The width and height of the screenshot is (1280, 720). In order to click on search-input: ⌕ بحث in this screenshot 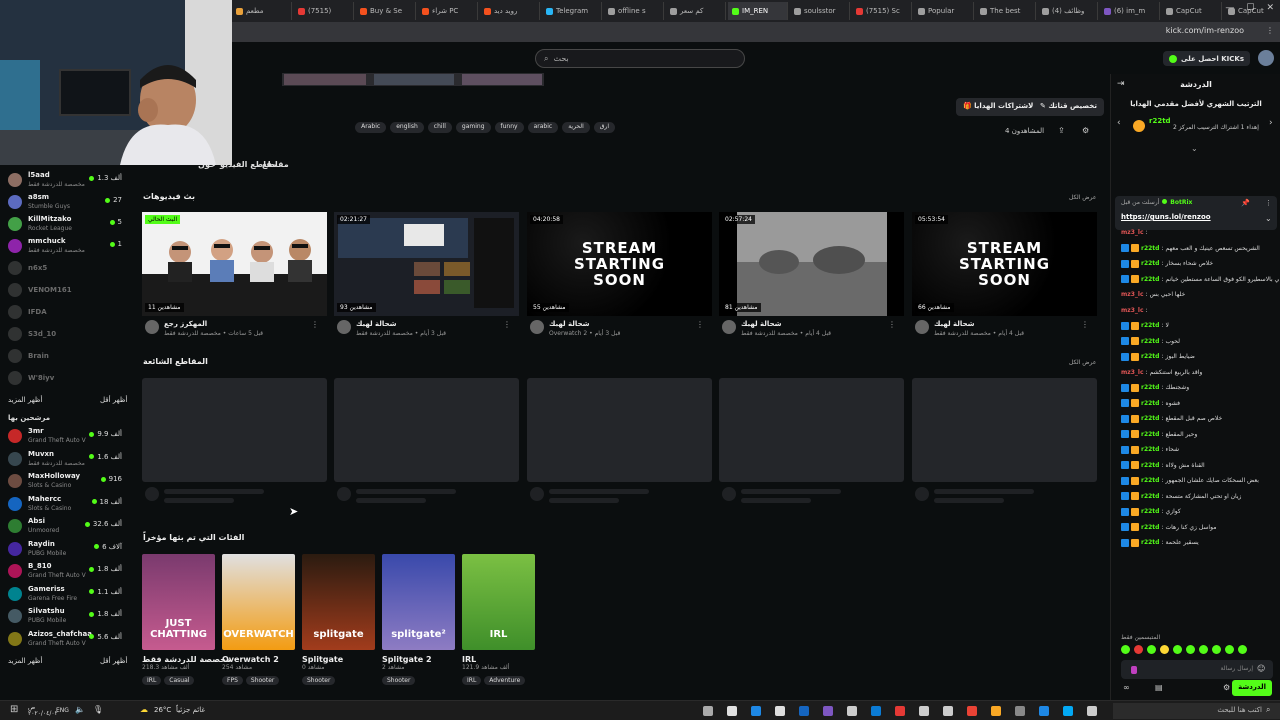, I will do `click(640, 58)`.